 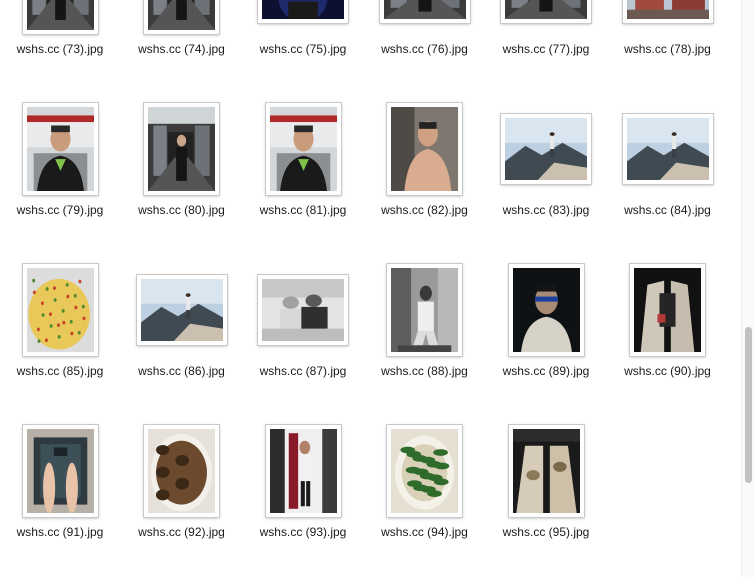 What do you see at coordinates (425, 371) in the screenshot?
I see `file-name-label: wshs.cc (88).jpg` at bounding box center [425, 371].